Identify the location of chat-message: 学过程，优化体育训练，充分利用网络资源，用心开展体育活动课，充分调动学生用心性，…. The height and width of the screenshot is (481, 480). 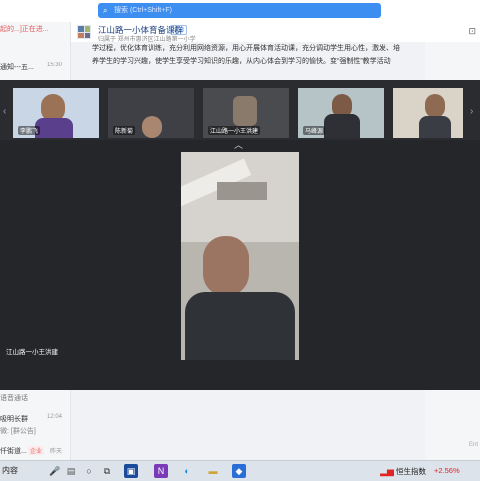
(257, 55).